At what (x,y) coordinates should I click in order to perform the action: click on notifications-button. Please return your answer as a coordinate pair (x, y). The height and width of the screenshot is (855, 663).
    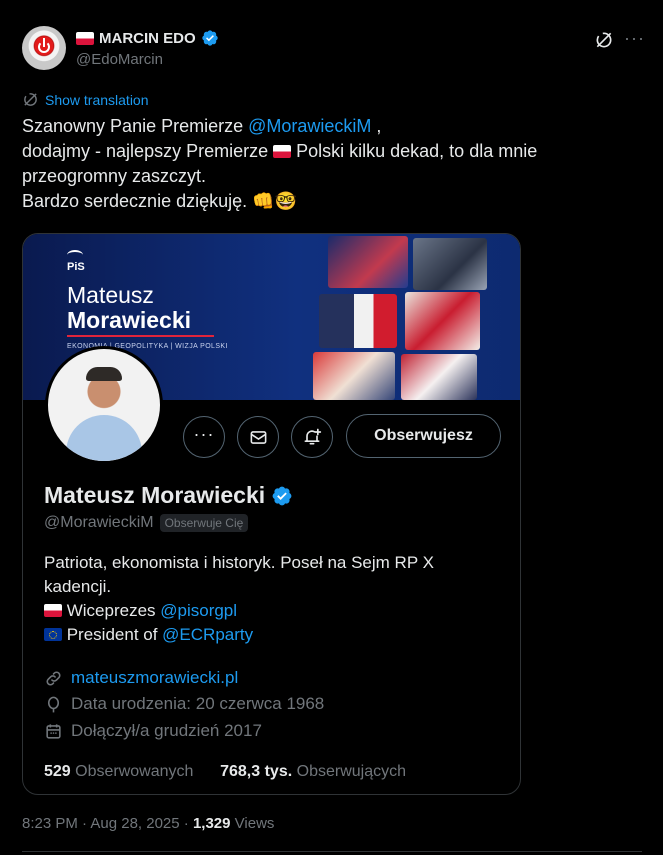
    Looking at the image, I should click on (312, 437).